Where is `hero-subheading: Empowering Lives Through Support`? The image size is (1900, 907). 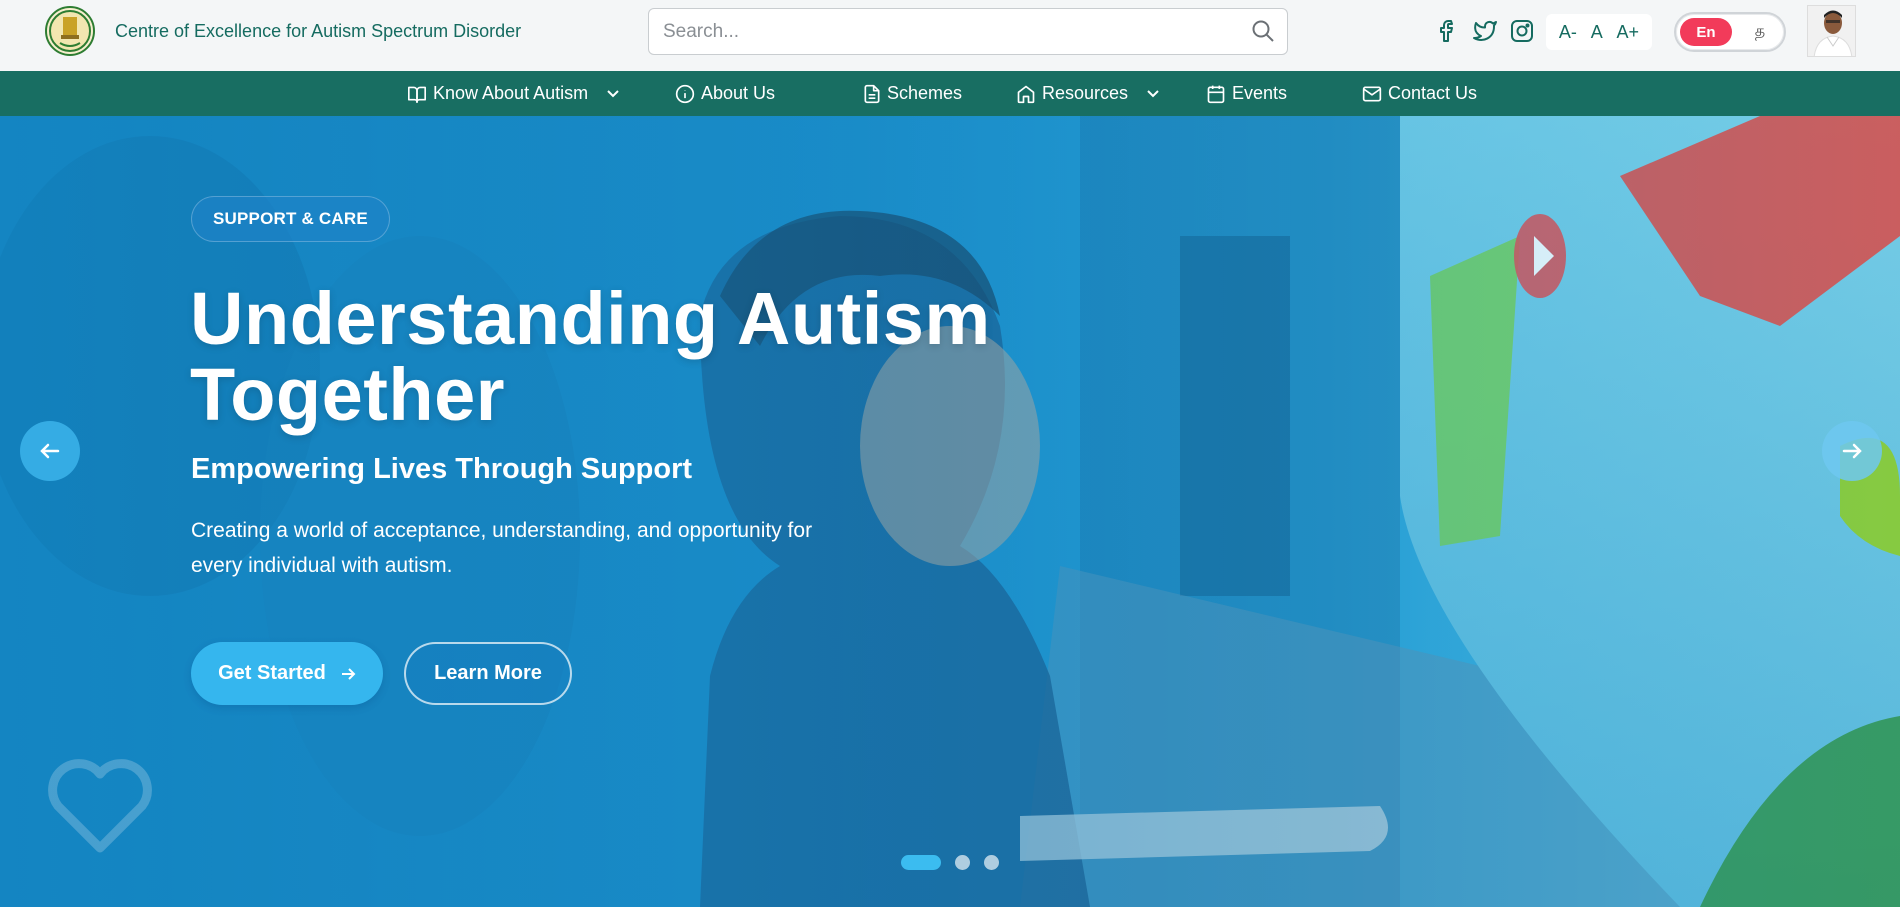 hero-subheading: Empowering Lives Through Support is located at coordinates (442, 469).